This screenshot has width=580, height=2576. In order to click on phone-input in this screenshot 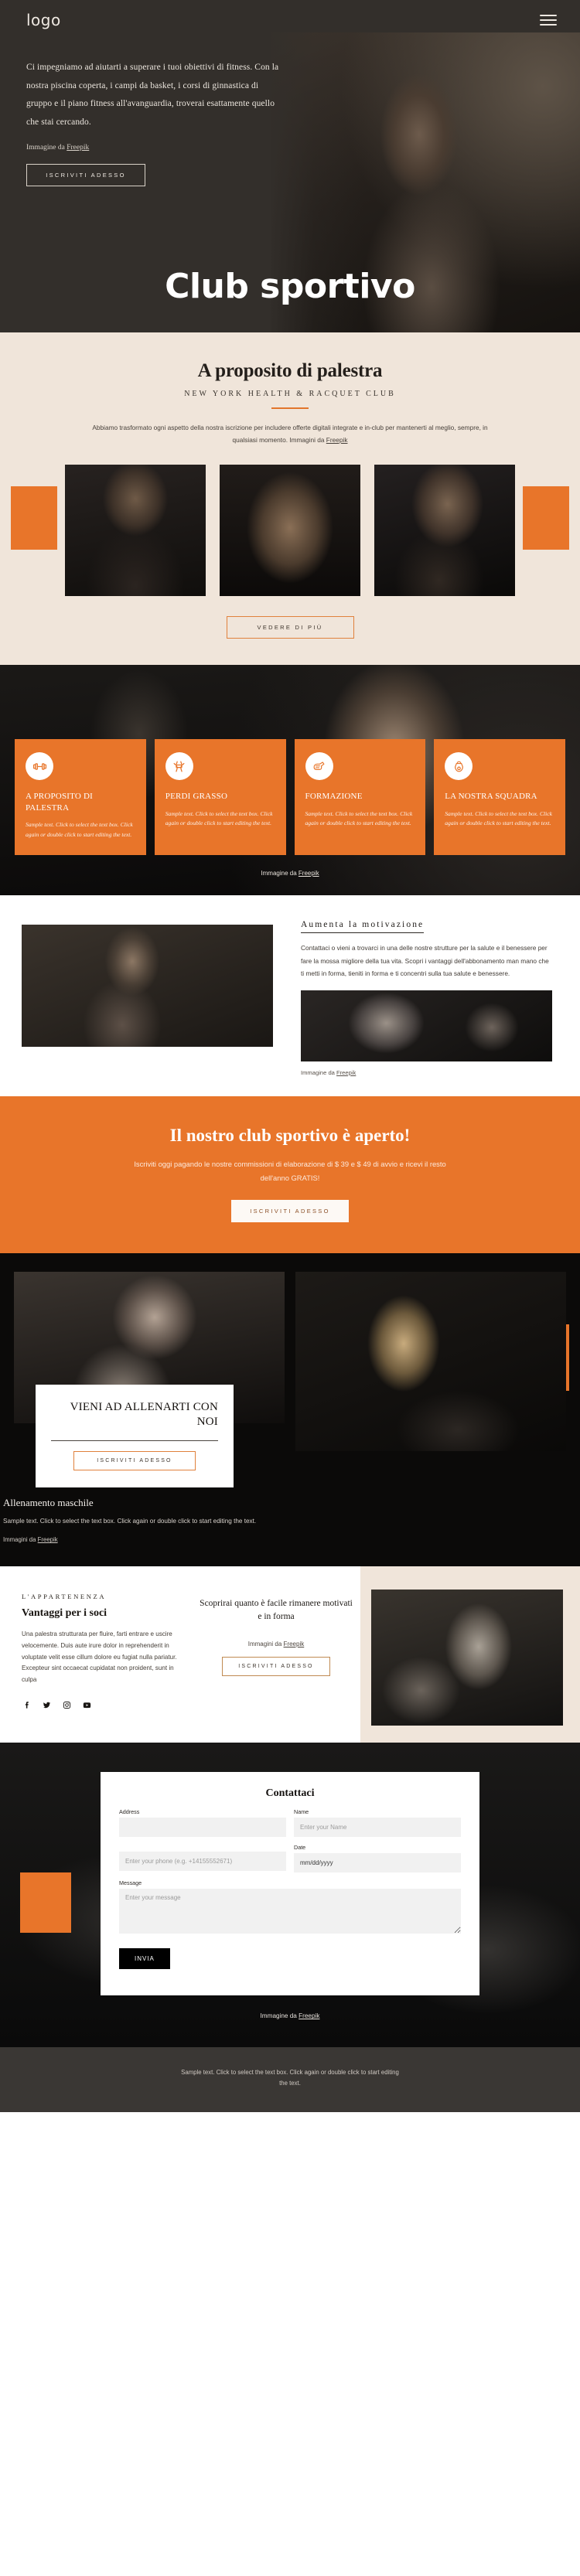, I will do `click(202, 1862)`.